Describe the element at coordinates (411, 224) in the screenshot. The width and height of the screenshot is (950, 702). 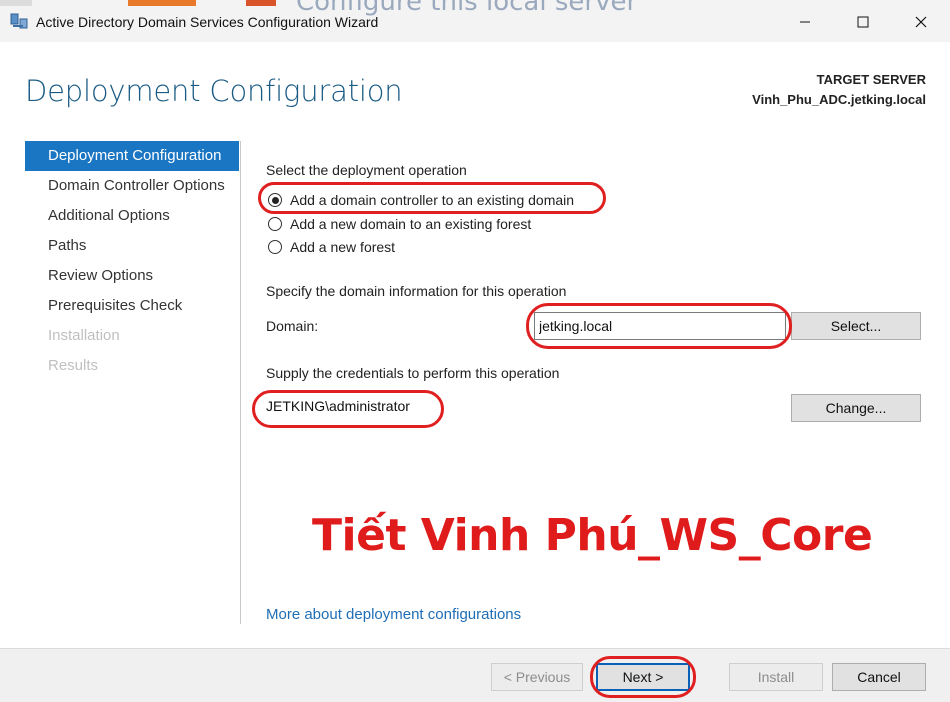
I see `radio-label: Add a new domain to an existing forest` at that location.